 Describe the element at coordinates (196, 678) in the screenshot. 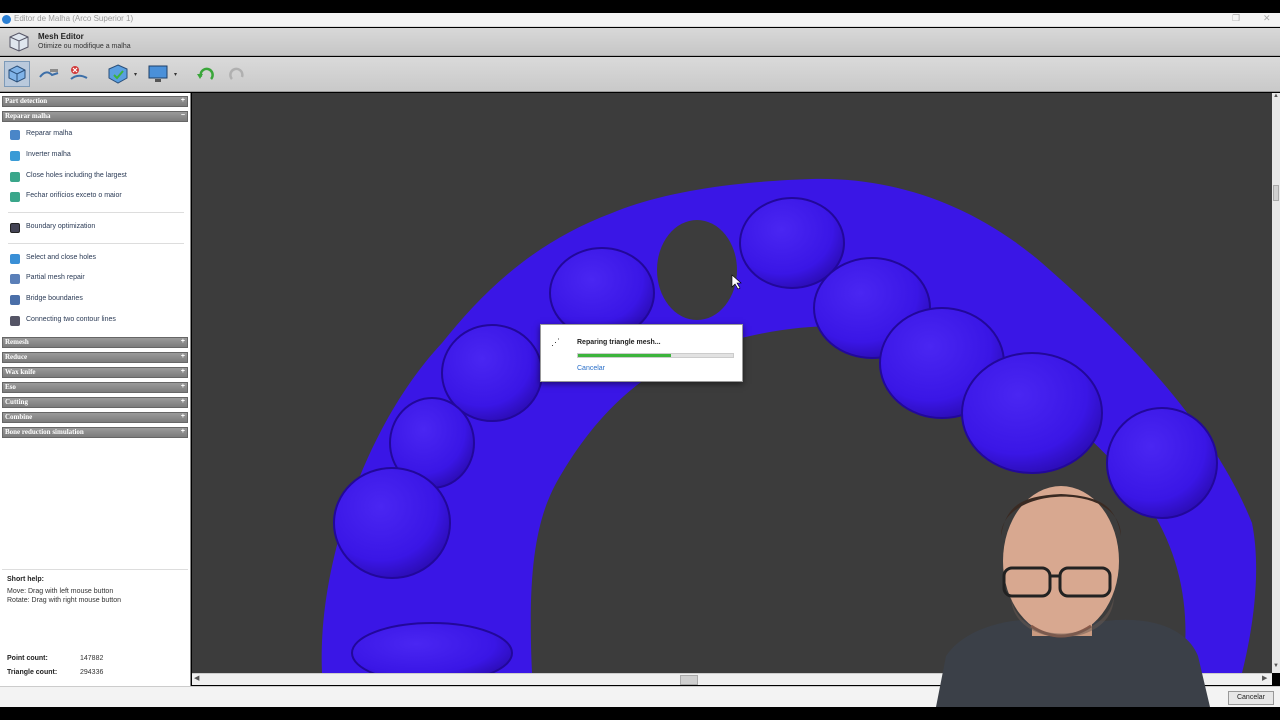

I see `scroll-left-icon: ◀` at that location.